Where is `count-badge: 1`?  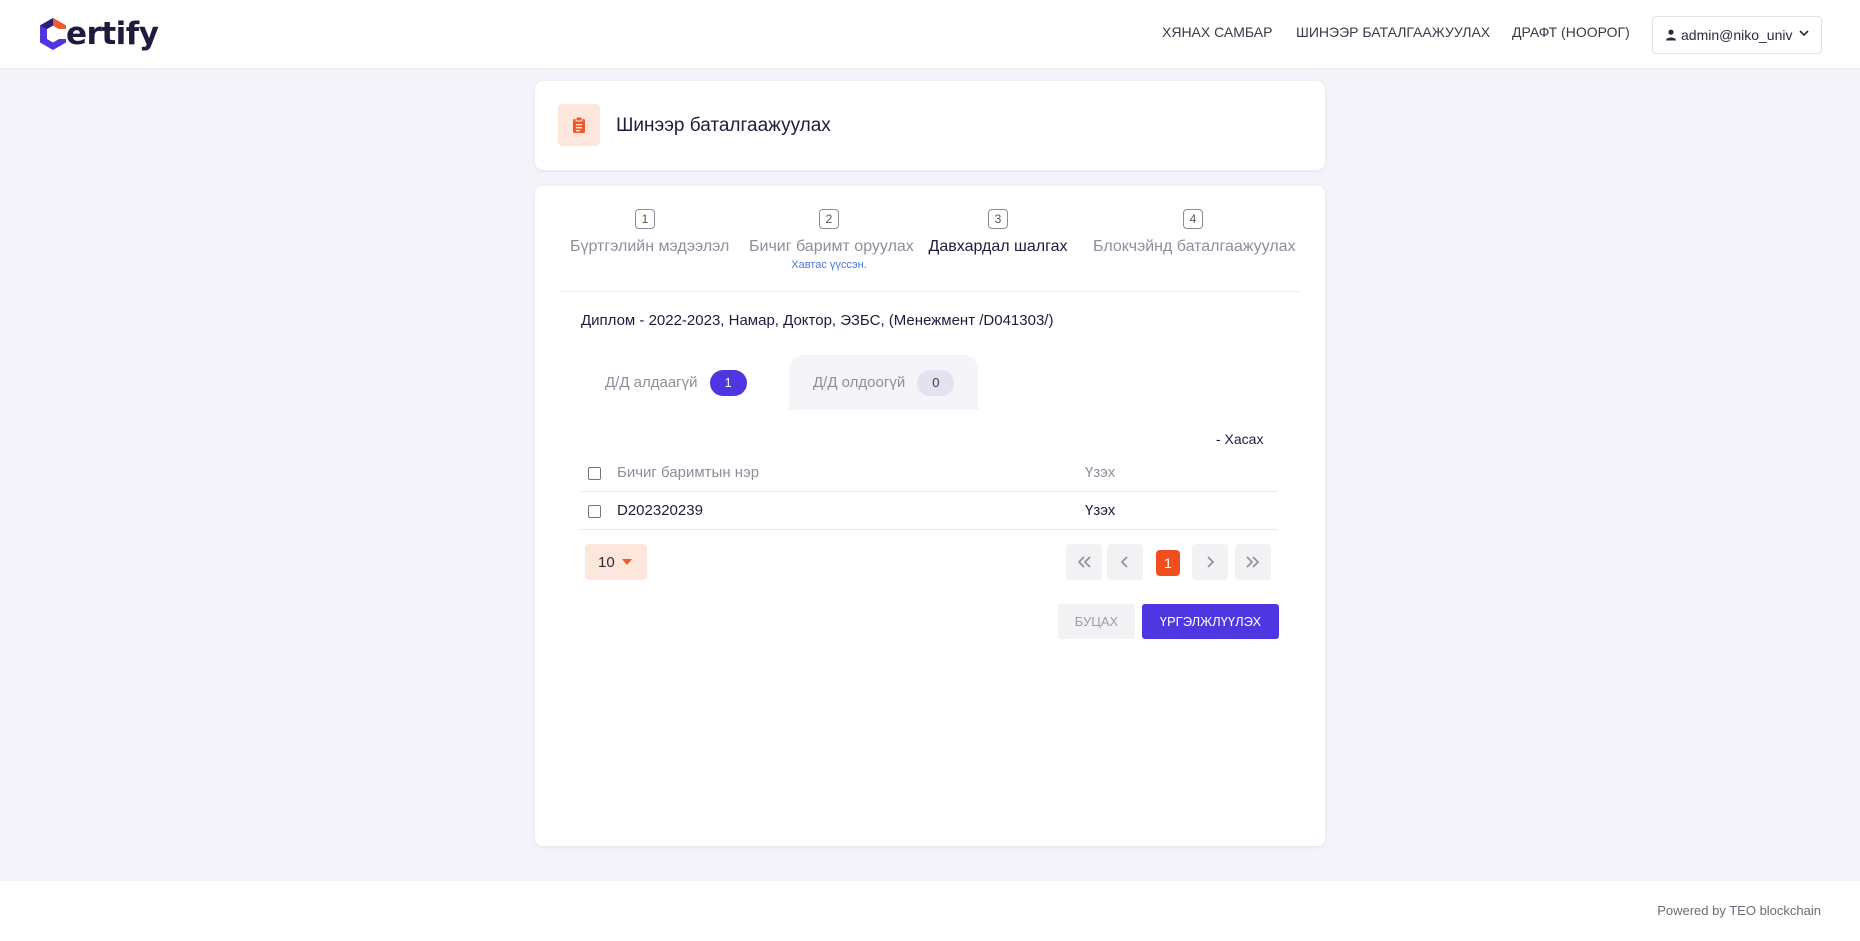 count-badge: 1 is located at coordinates (728, 382).